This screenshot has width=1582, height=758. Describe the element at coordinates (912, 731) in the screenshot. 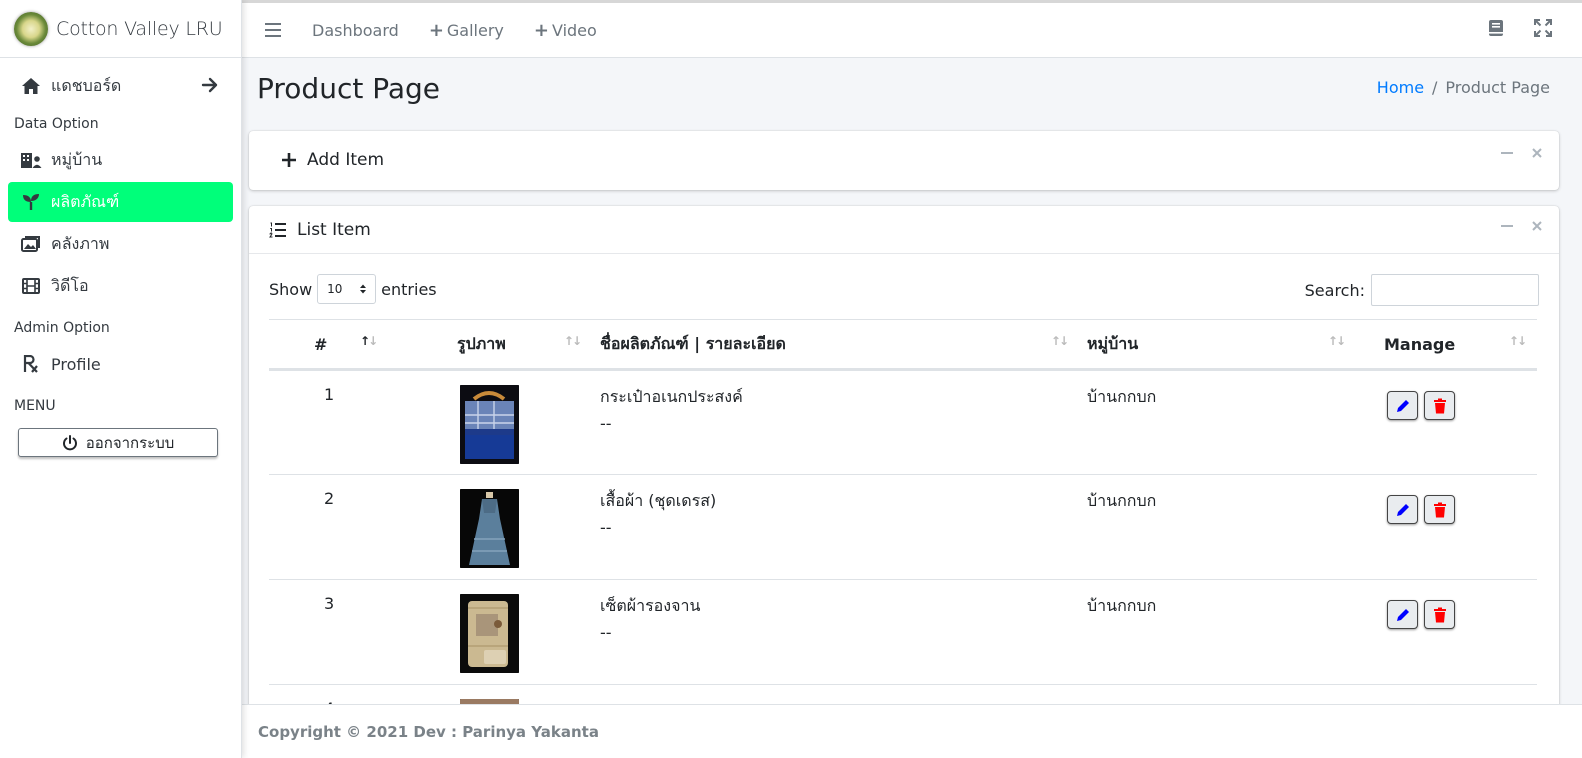

I see `footer: Copyright © 2021 Dev : Parinya Yakanta` at that location.